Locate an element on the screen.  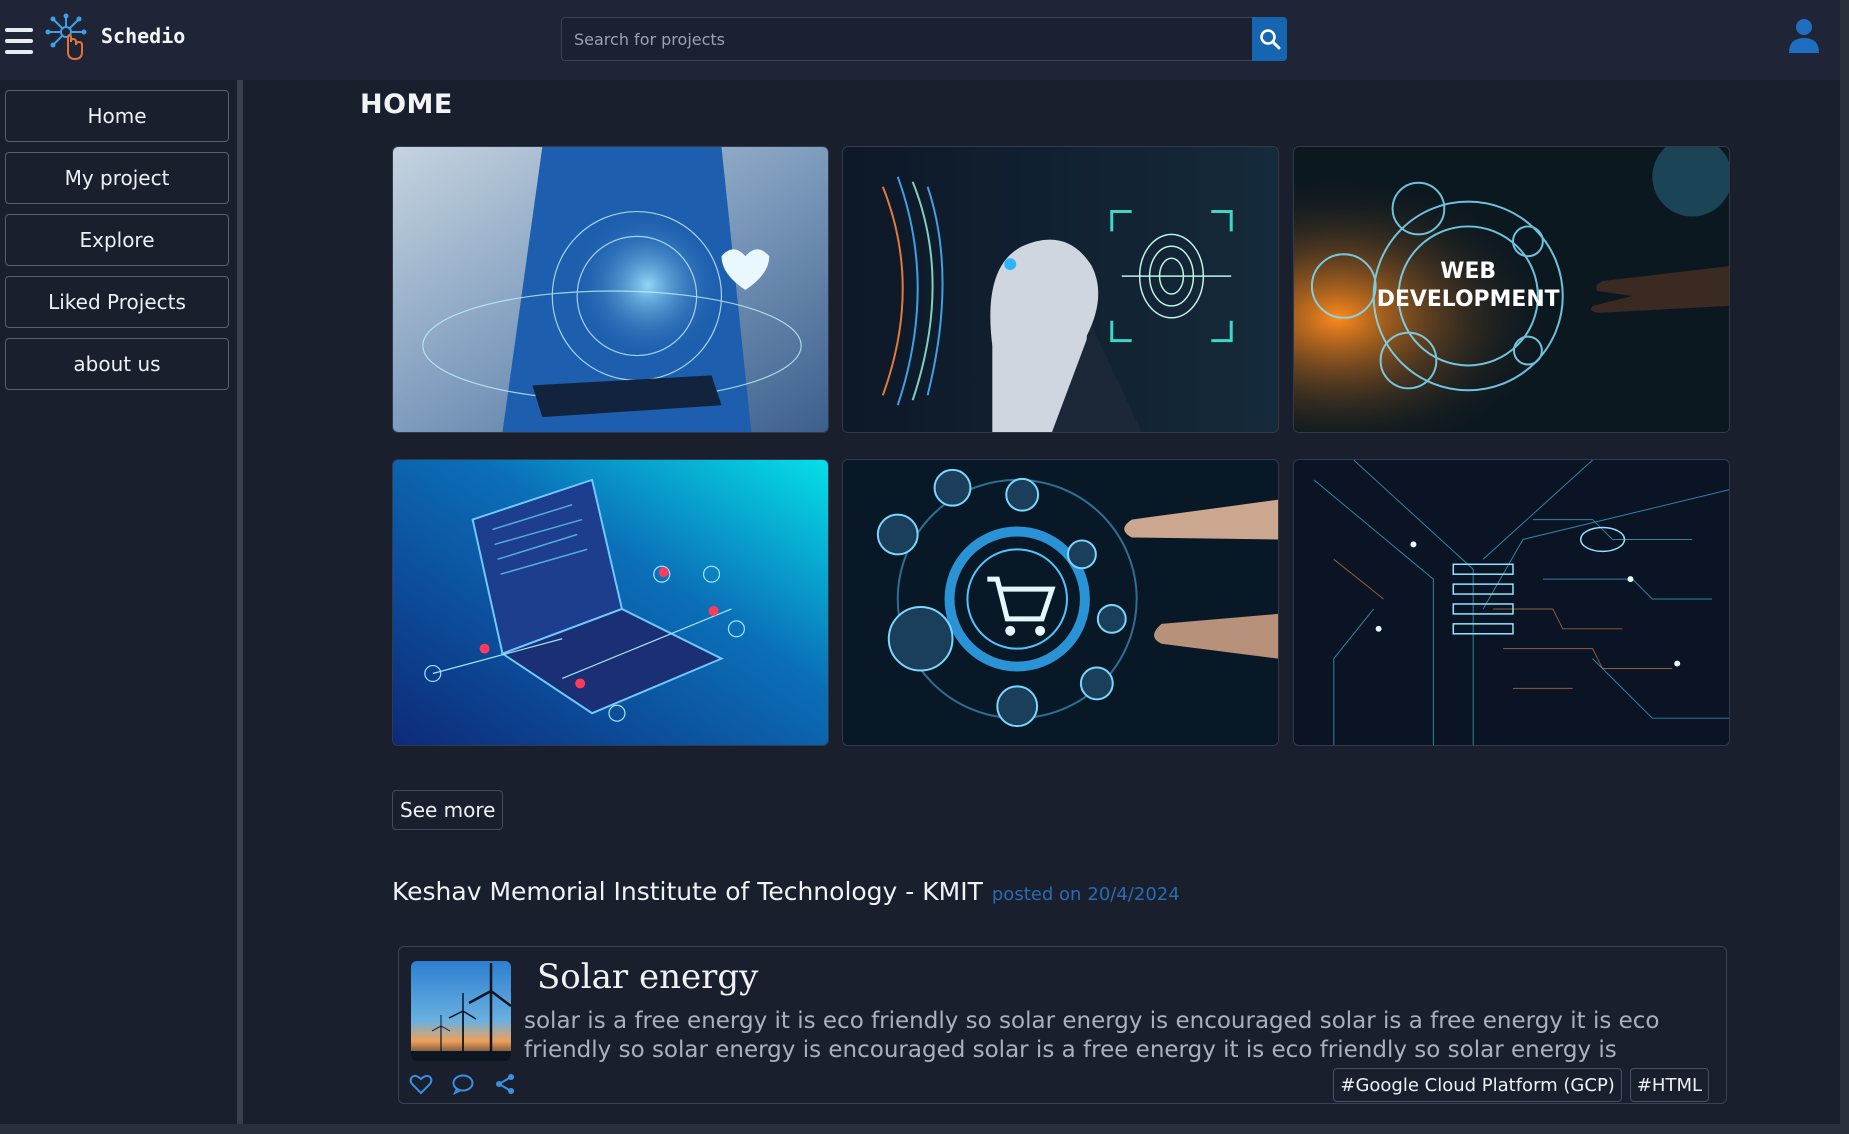
posted-on-label: posted on is located at coordinates (1036, 894).